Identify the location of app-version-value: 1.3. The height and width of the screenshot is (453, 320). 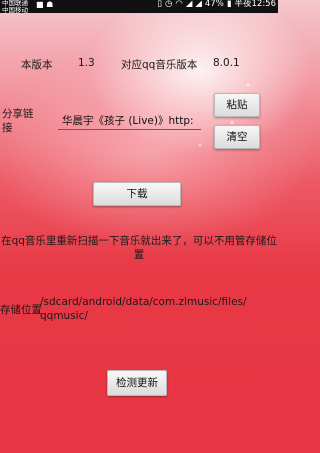
(86, 63).